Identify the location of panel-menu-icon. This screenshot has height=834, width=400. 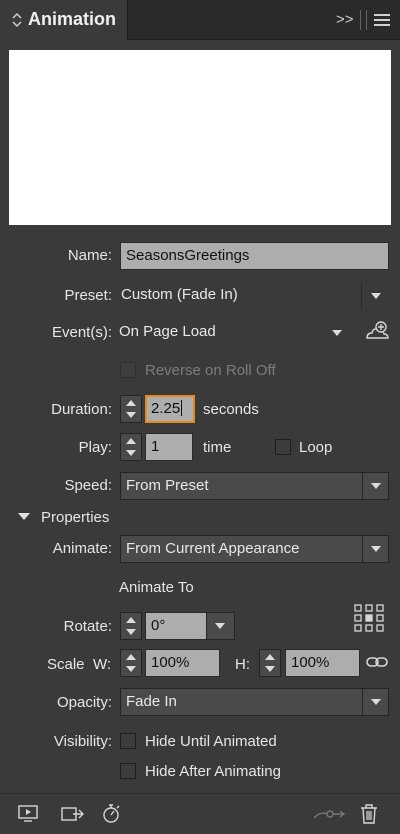
(382, 22).